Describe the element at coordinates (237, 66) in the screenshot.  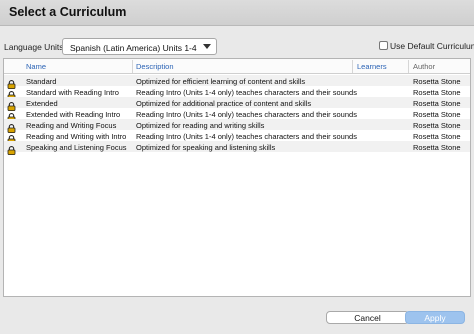
I see `table-header: Name Description Learners Author` at that location.